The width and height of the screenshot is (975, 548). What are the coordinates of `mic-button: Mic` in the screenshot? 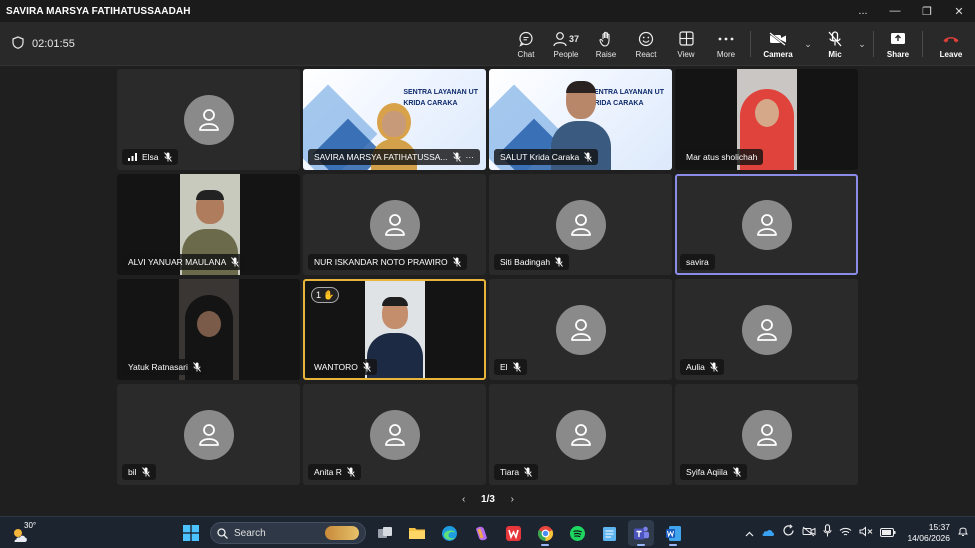 It's located at (835, 44).